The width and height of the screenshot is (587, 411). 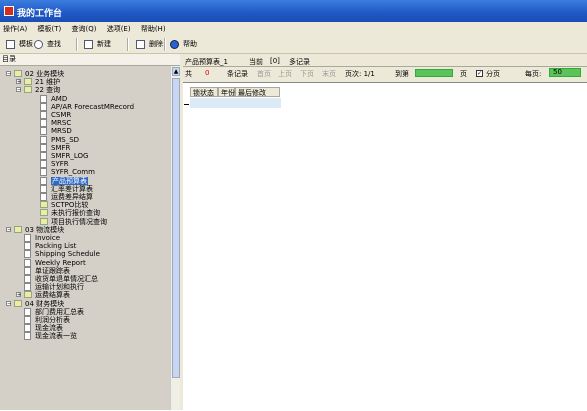 I want to click on tree-node-label: AP/AR ForecastMRecord, so click(x=93, y=106).